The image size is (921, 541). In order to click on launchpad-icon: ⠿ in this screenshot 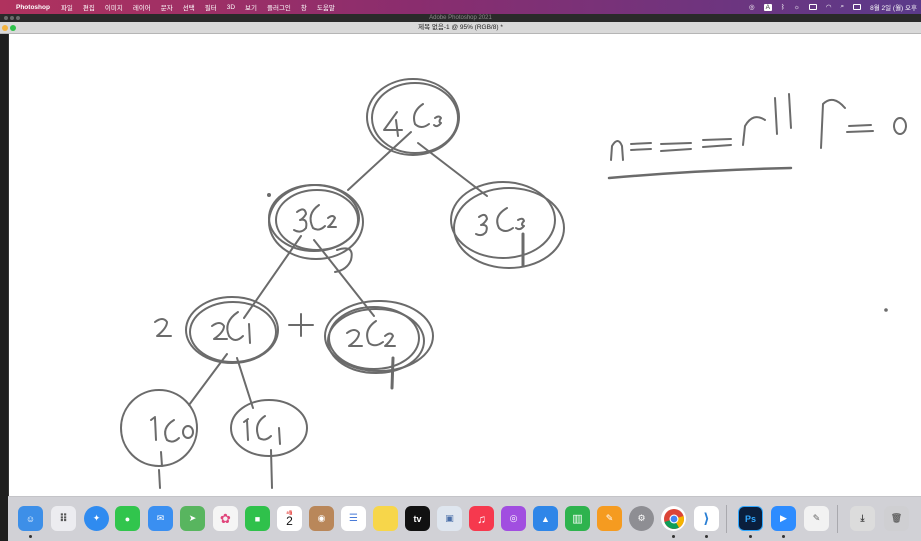, I will do `click(63, 518)`.